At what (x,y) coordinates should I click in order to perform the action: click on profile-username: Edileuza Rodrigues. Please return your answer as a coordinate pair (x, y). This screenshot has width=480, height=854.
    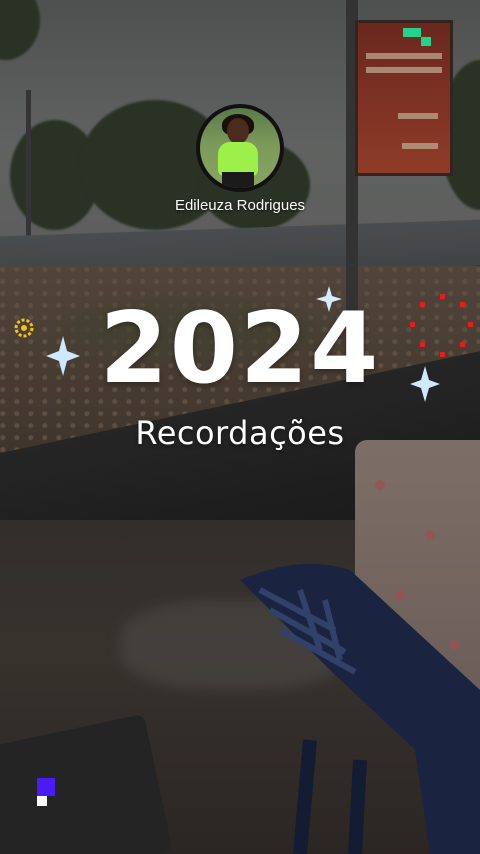
    Looking at the image, I should click on (240, 205).